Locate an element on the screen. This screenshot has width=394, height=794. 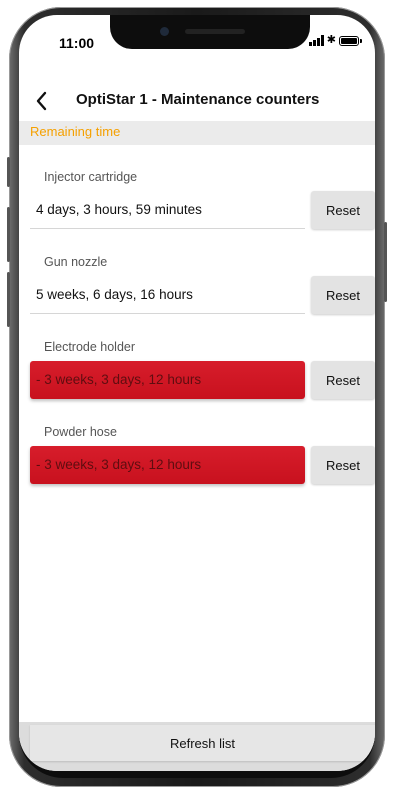
power-button is located at coordinates (385, 262).